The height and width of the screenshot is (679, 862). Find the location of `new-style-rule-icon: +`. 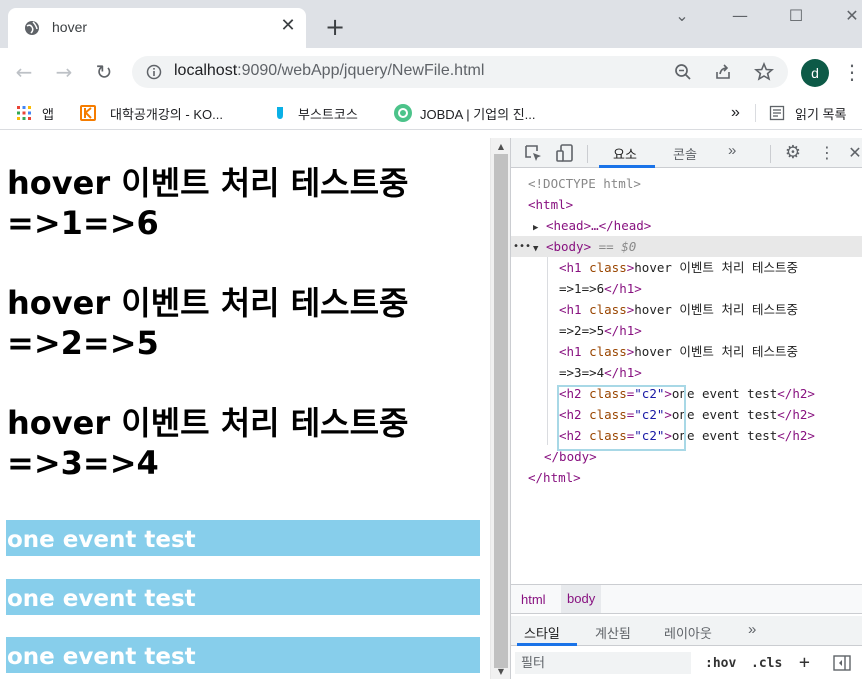

new-style-rule-icon: + is located at coordinates (804, 662).